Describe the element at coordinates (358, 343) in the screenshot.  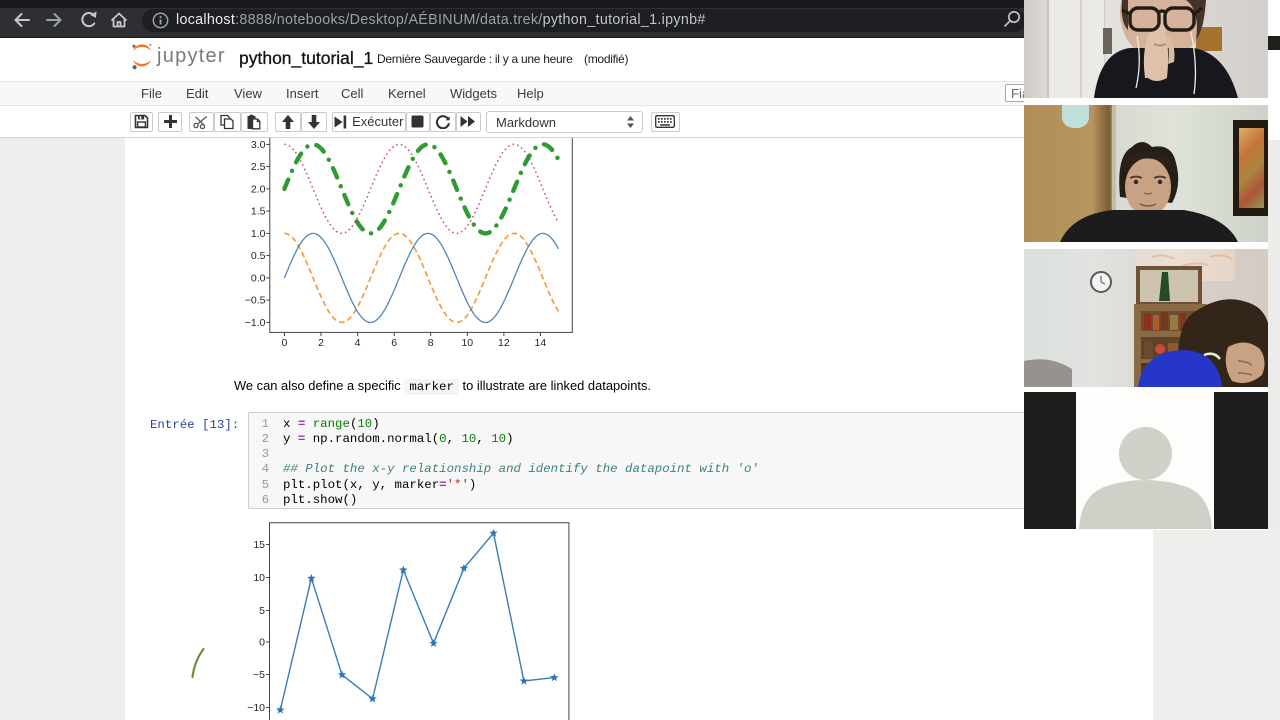
I see `svg-text: 4` at that location.